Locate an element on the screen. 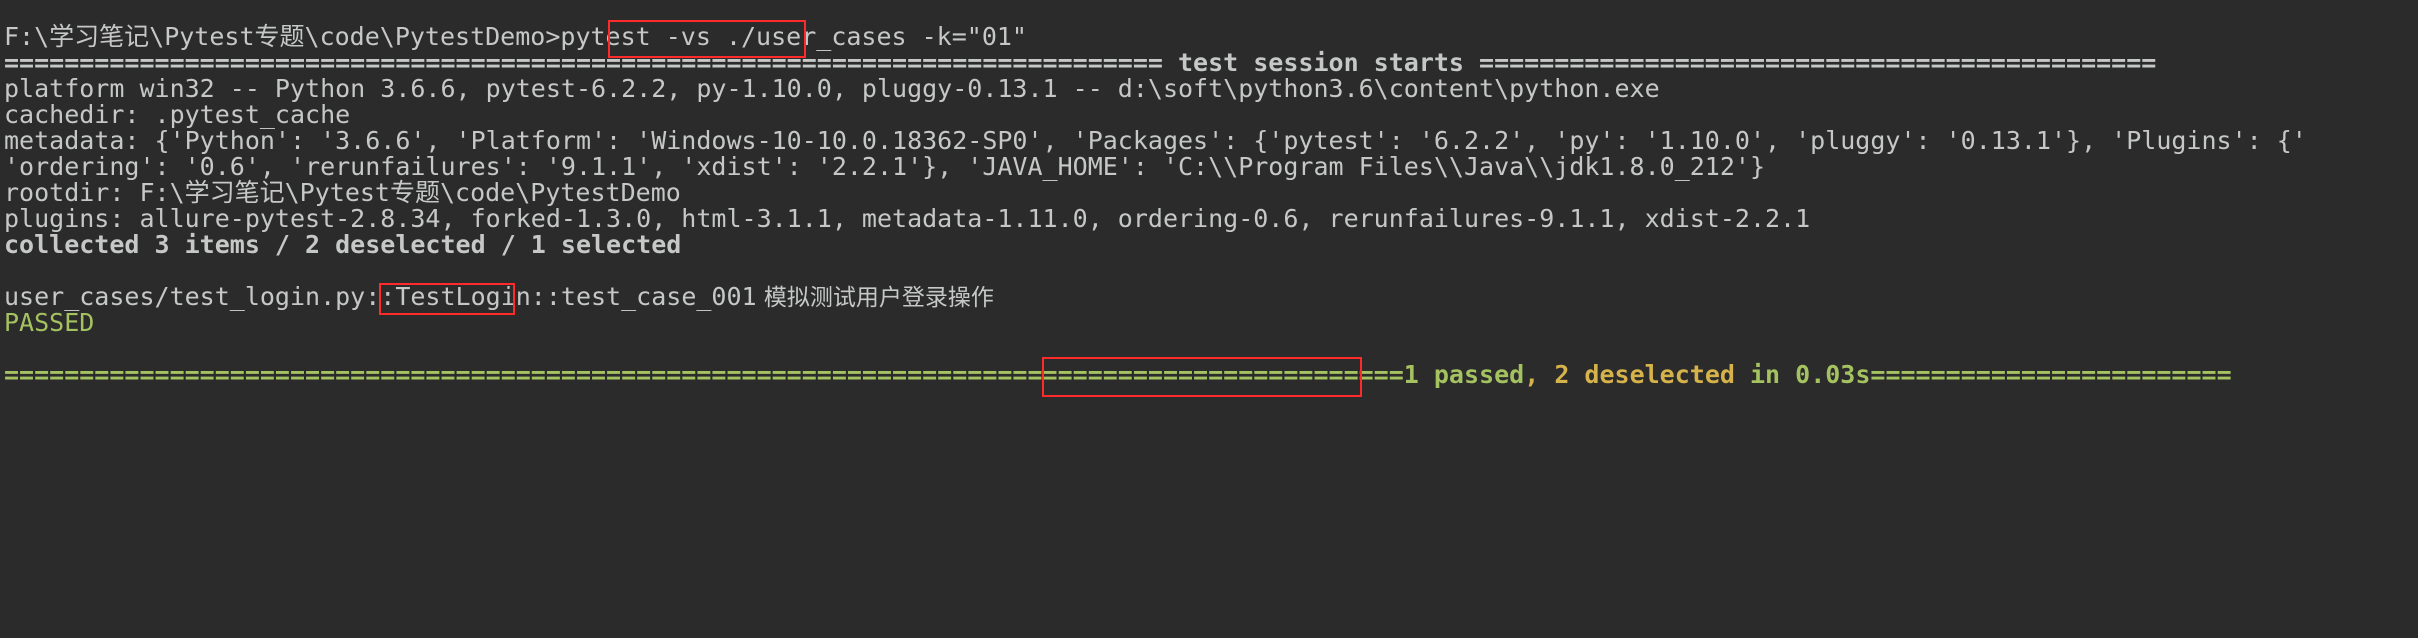  test-result-status: PASSED is located at coordinates (49, 322).